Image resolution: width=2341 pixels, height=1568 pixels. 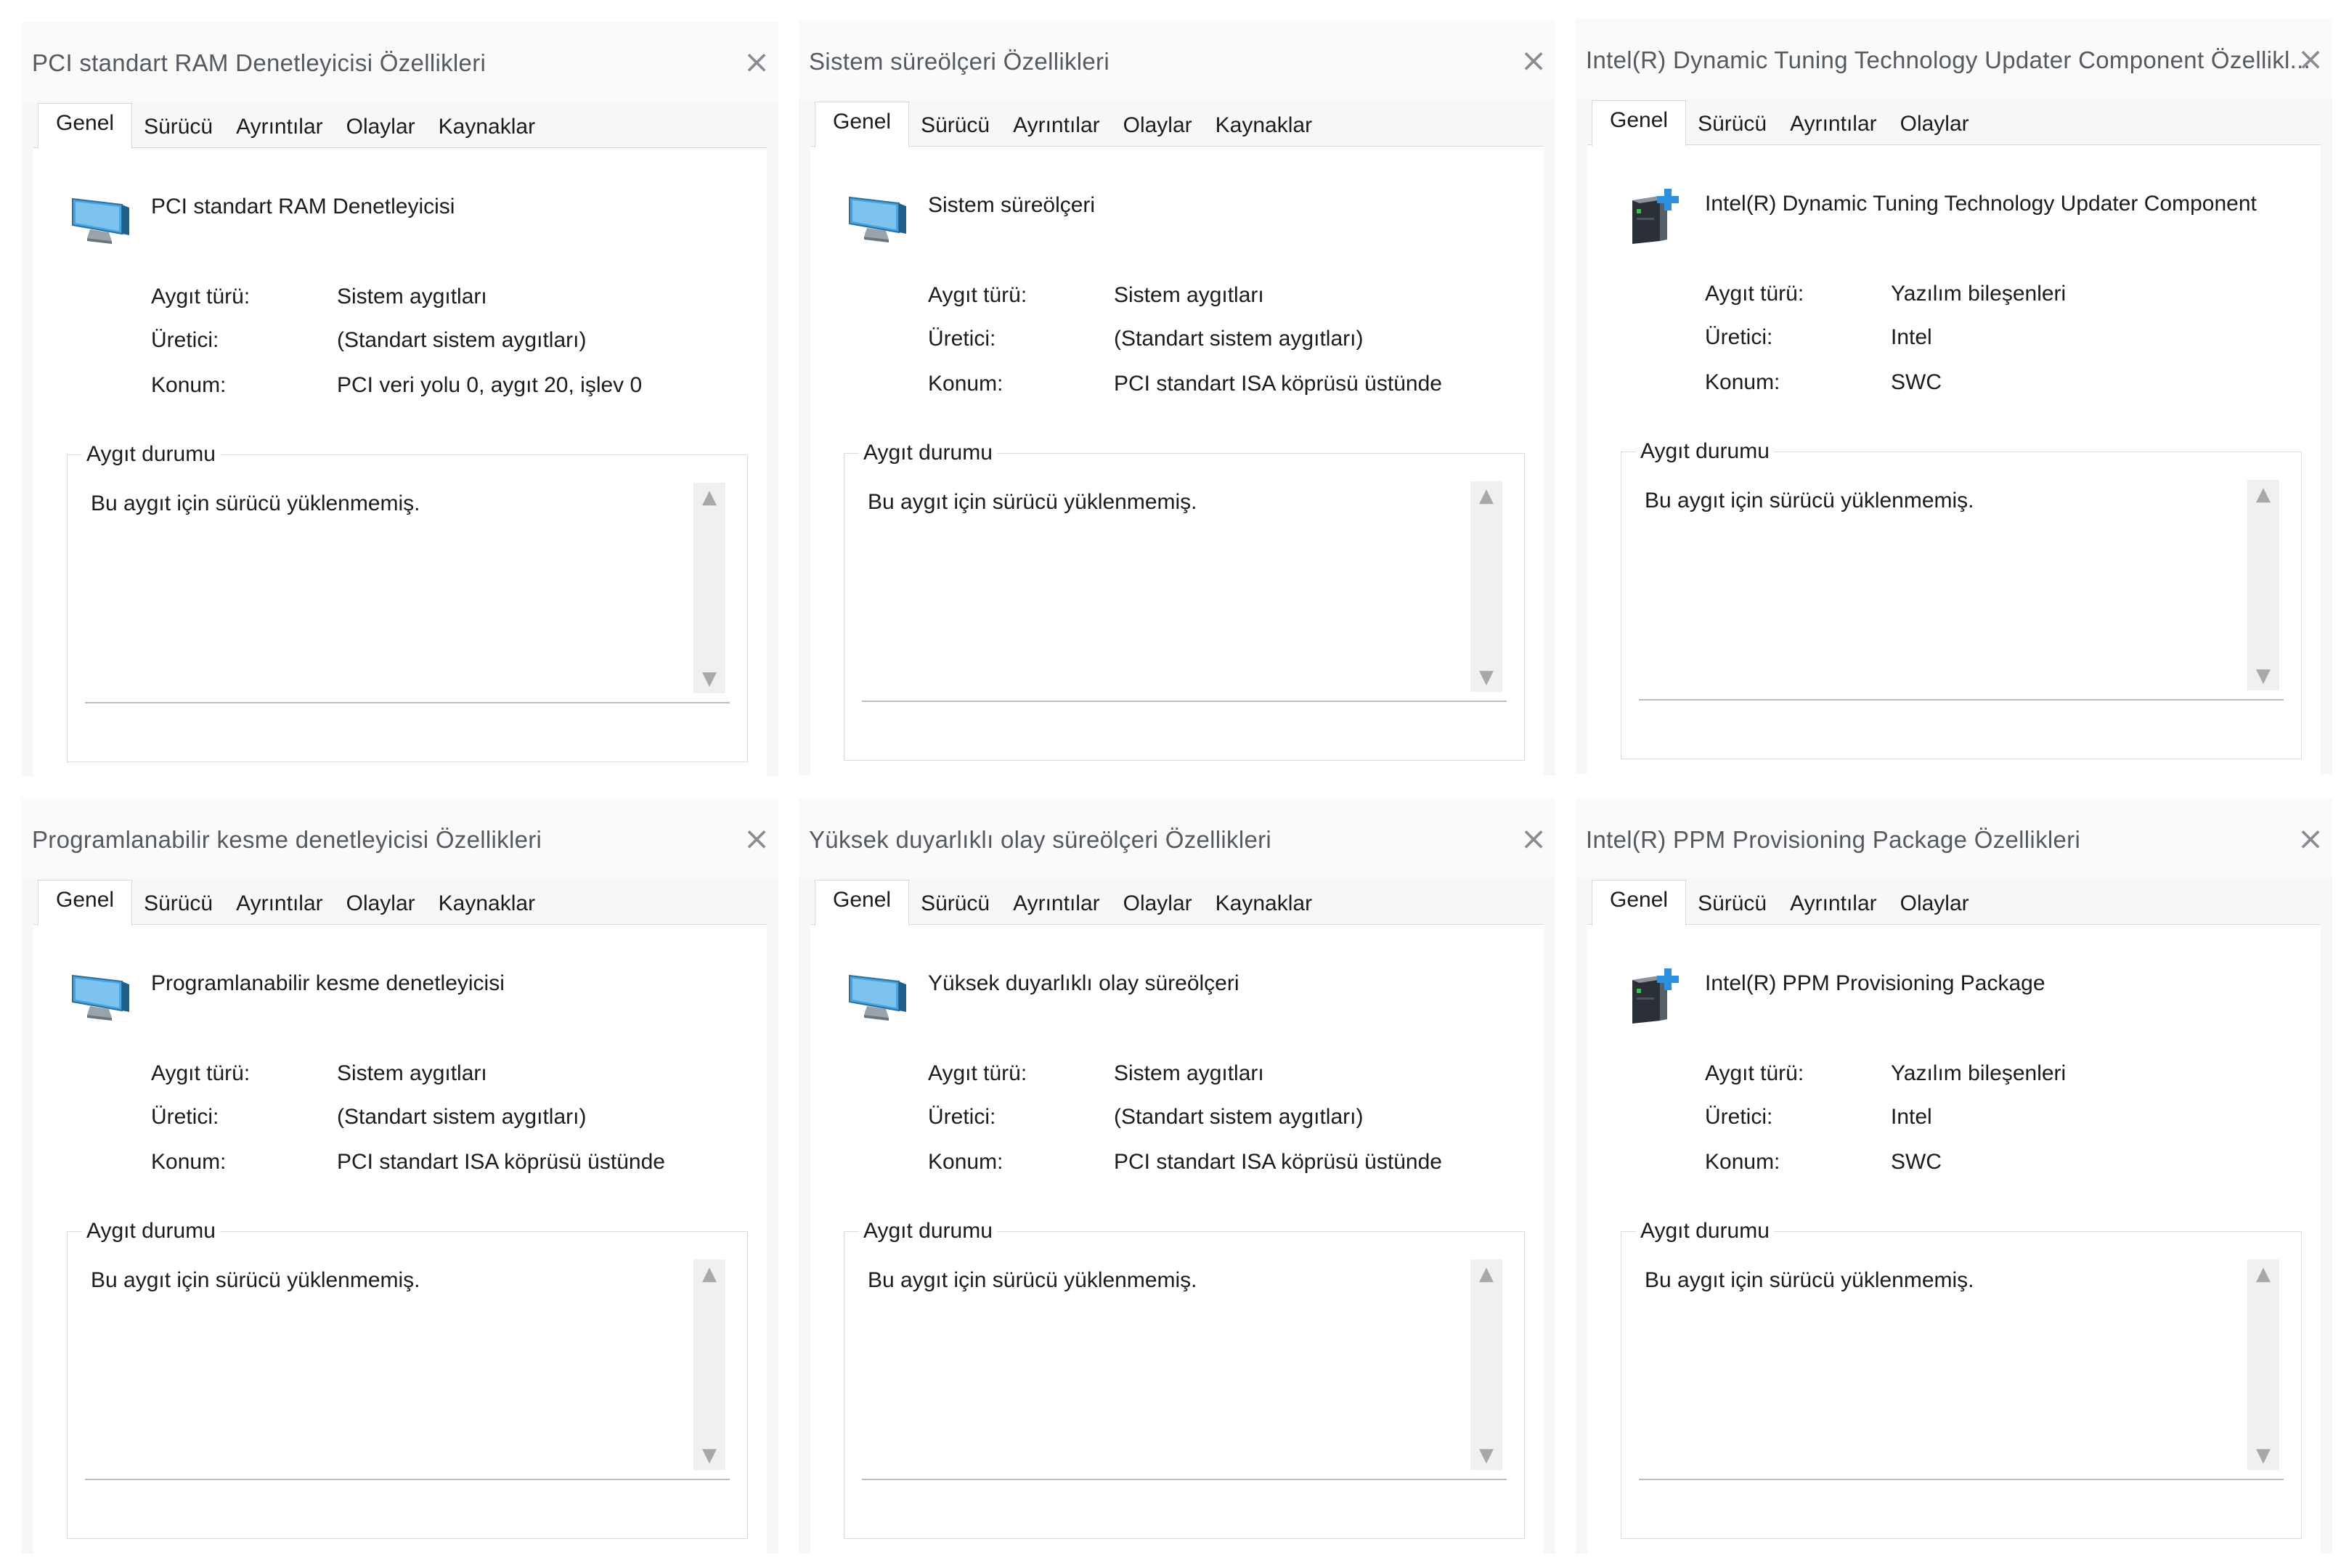 I want to click on software-component-icon, so click(x=1654, y=995).